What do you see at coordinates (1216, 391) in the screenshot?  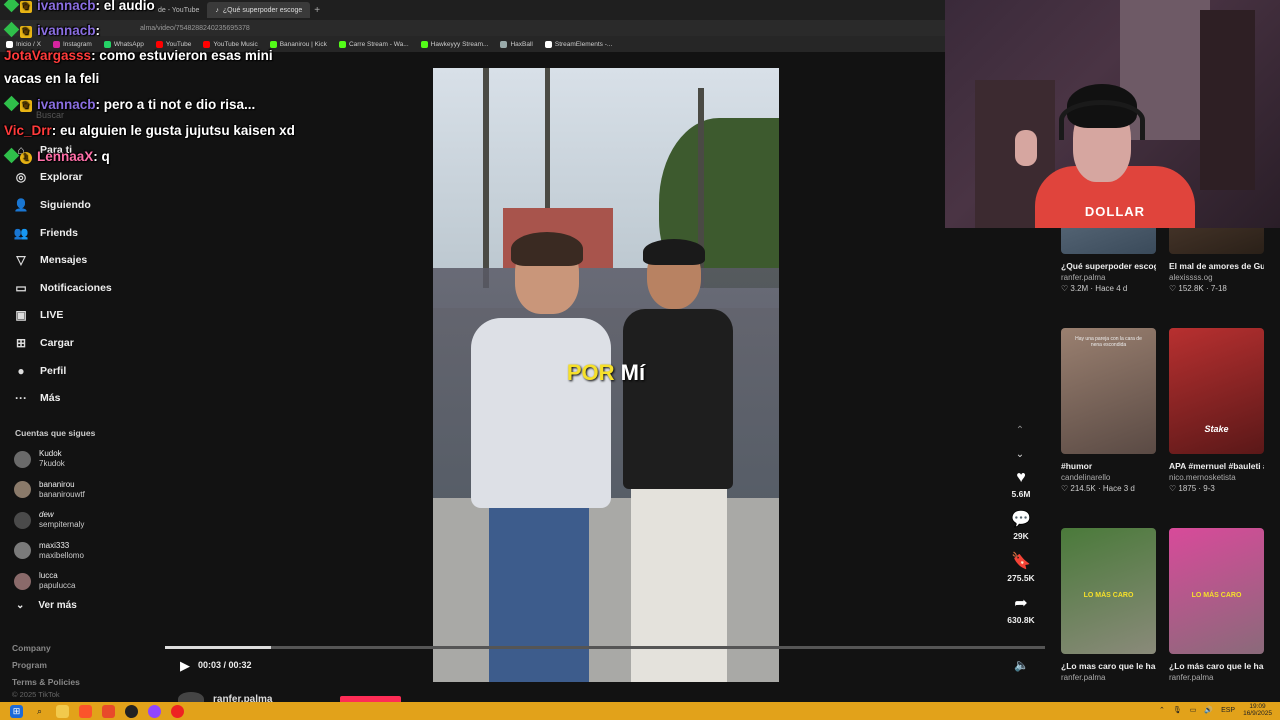 I see `recommendation-thumbnail: Stake` at bounding box center [1216, 391].